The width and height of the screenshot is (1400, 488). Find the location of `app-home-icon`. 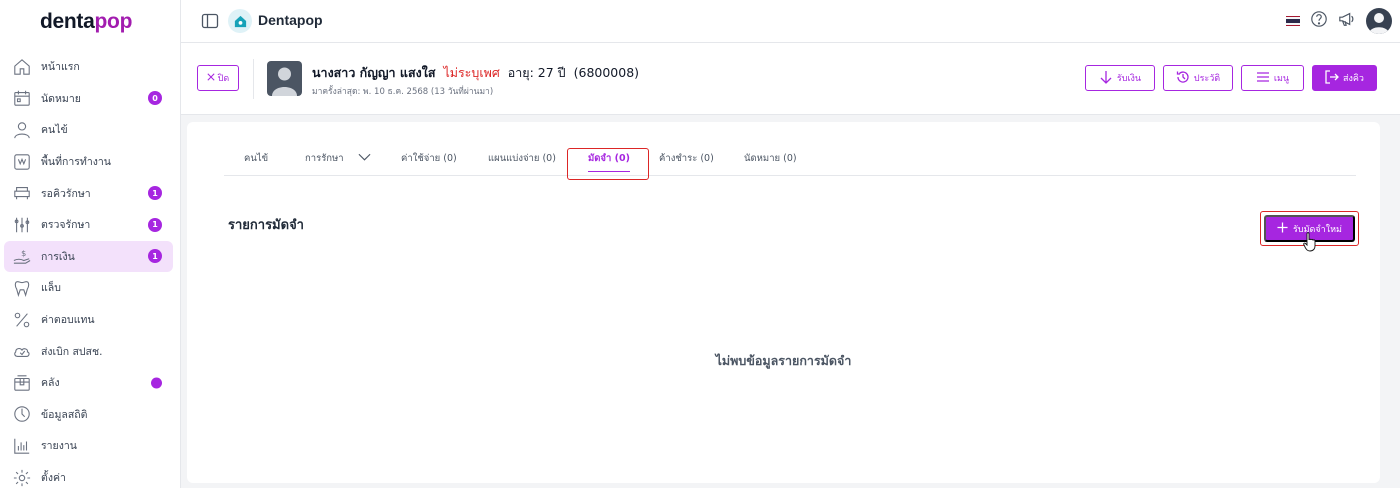

app-home-icon is located at coordinates (240, 21).